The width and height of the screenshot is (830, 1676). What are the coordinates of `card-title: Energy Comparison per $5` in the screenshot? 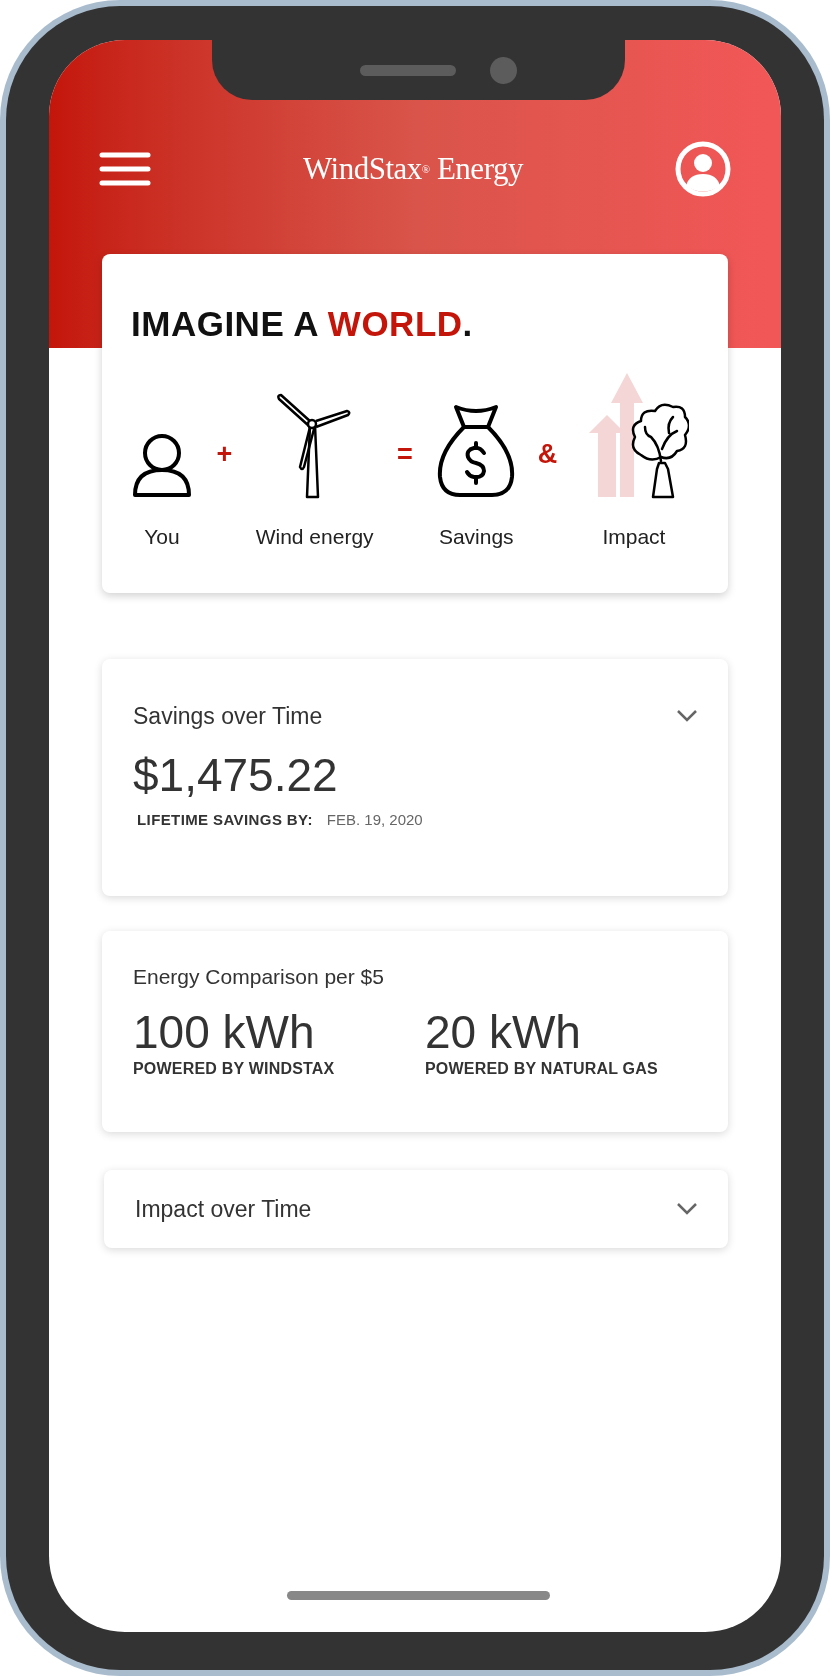 It's located at (259, 977).